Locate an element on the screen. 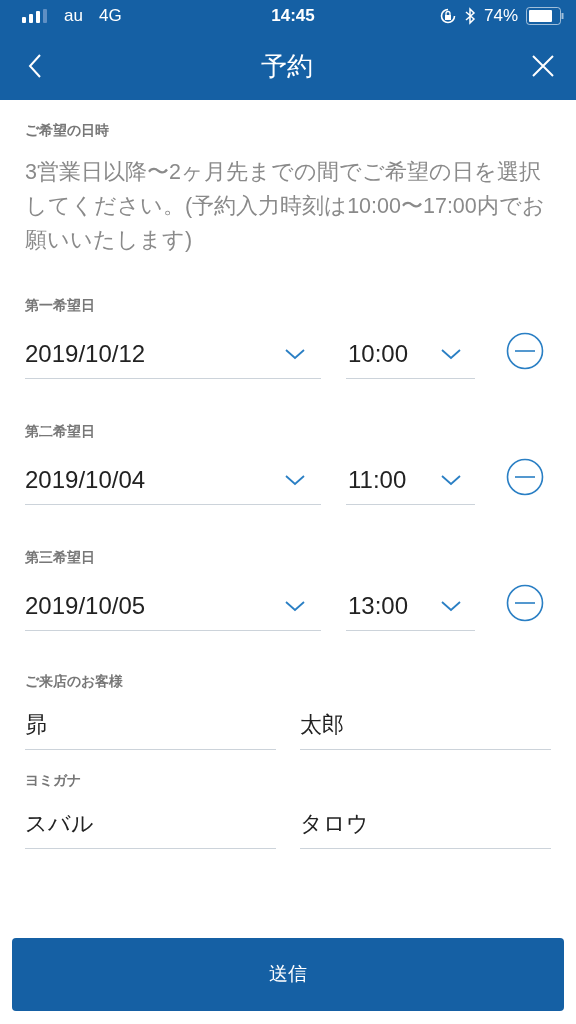  input-field: 太郎 is located at coordinates (425, 725).